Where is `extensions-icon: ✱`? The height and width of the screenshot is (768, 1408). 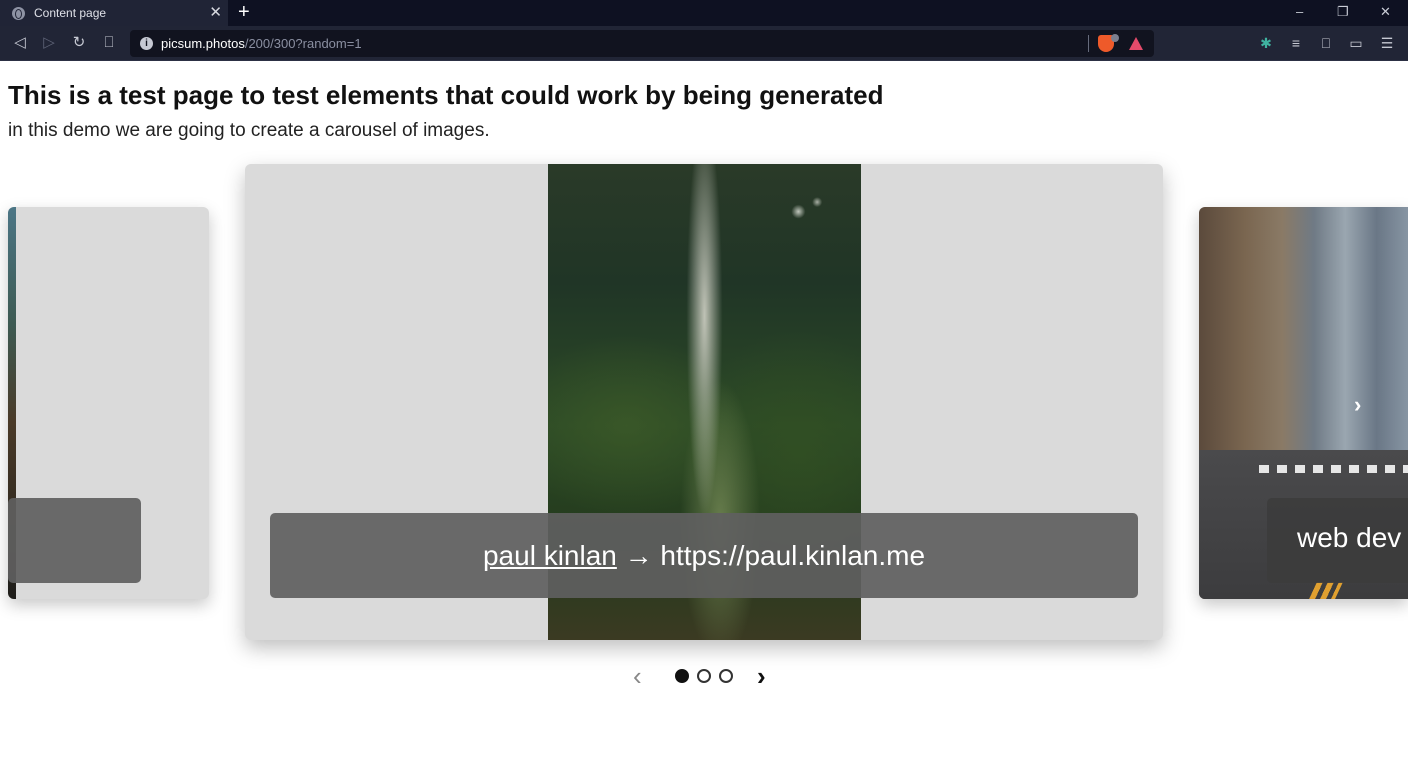
extensions-icon: ✱ is located at coordinates (1266, 43).